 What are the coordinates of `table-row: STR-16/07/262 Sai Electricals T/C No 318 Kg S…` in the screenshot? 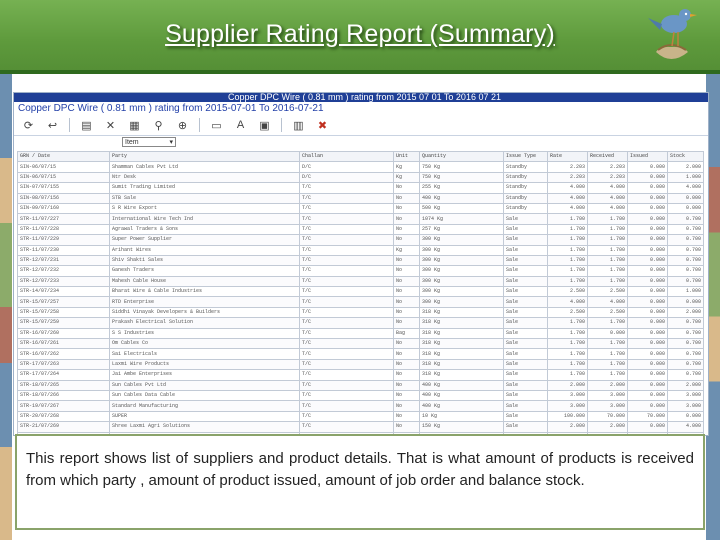 It's located at (360, 354).